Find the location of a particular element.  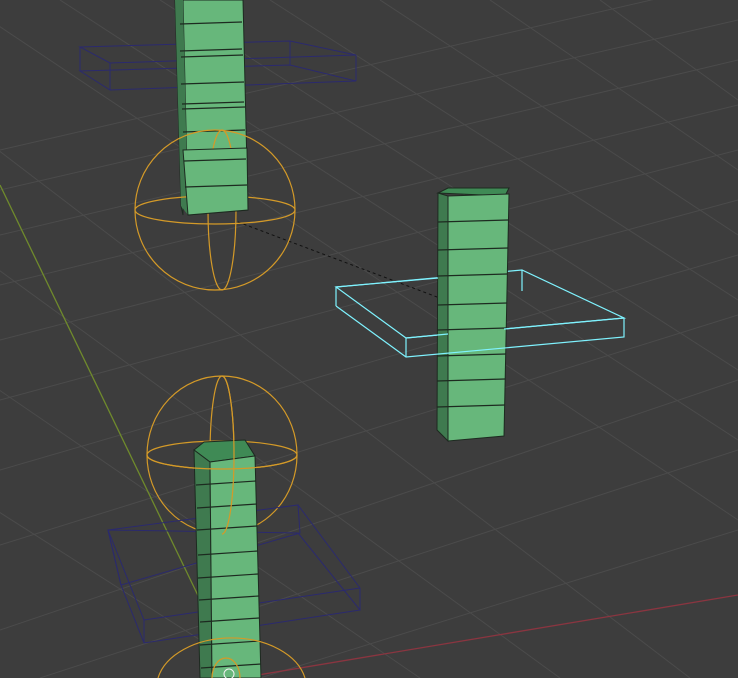

cube-stack-top-front is located at coordinates (215, 181).